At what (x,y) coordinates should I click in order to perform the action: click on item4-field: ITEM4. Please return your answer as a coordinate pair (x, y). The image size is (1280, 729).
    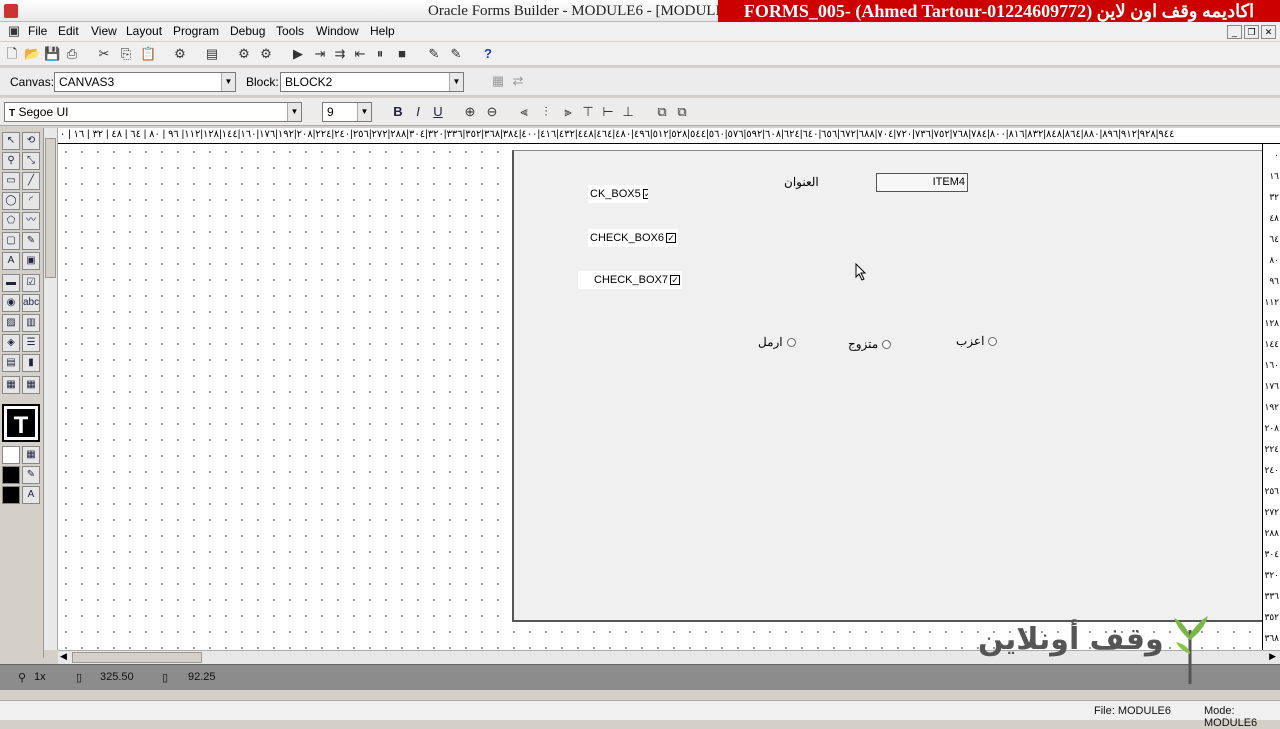
    Looking at the image, I should click on (922, 182).